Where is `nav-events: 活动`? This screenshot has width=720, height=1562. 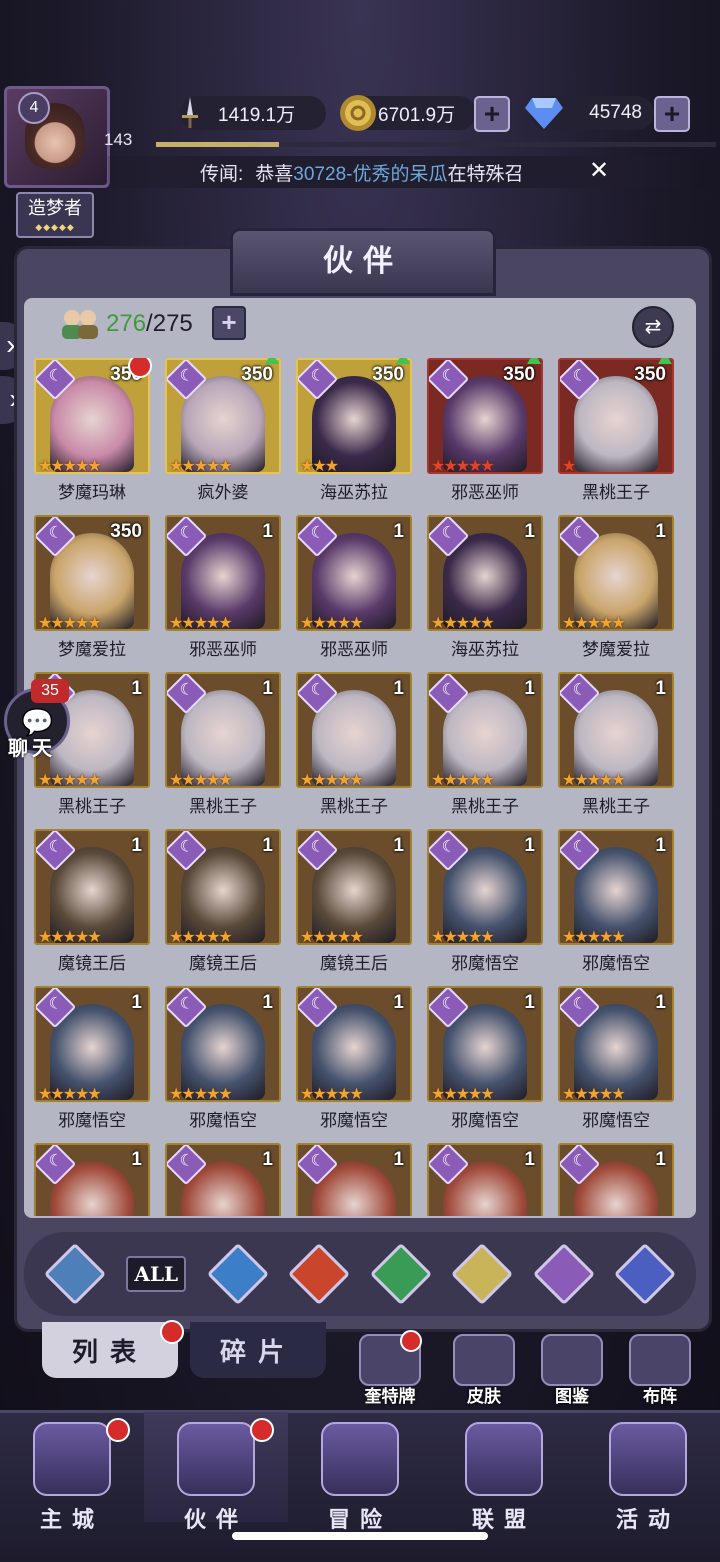 nav-events: 活动 is located at coordinates (648, 1472).